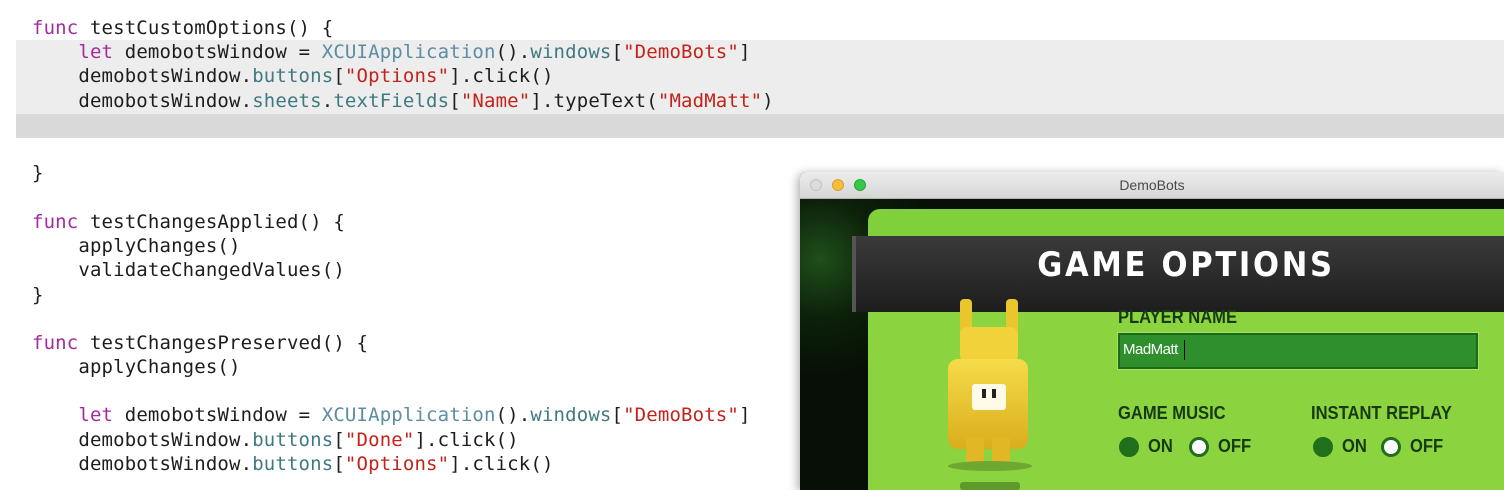  I want to click on text-cursor, so click(1184, 350).